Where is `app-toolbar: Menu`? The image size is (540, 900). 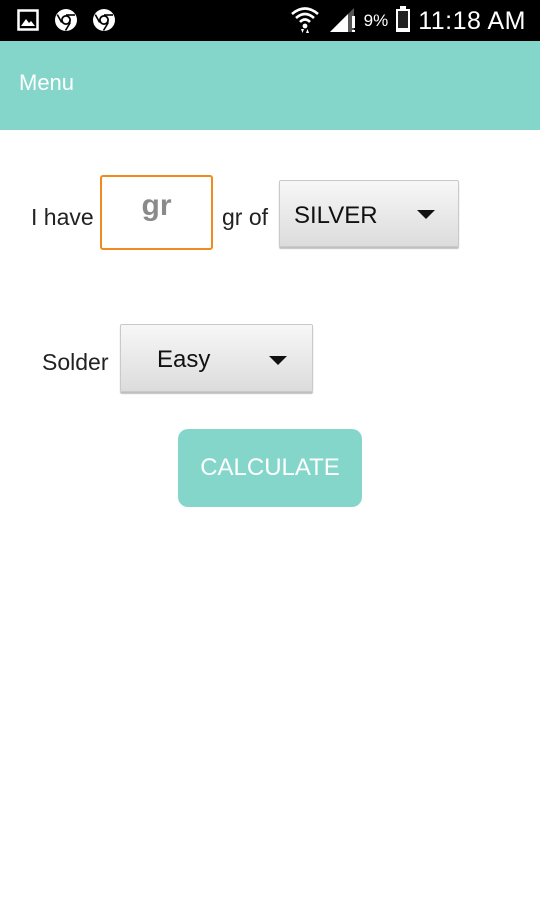 app-toolbar: Menu is located at coordinates (270, 85).